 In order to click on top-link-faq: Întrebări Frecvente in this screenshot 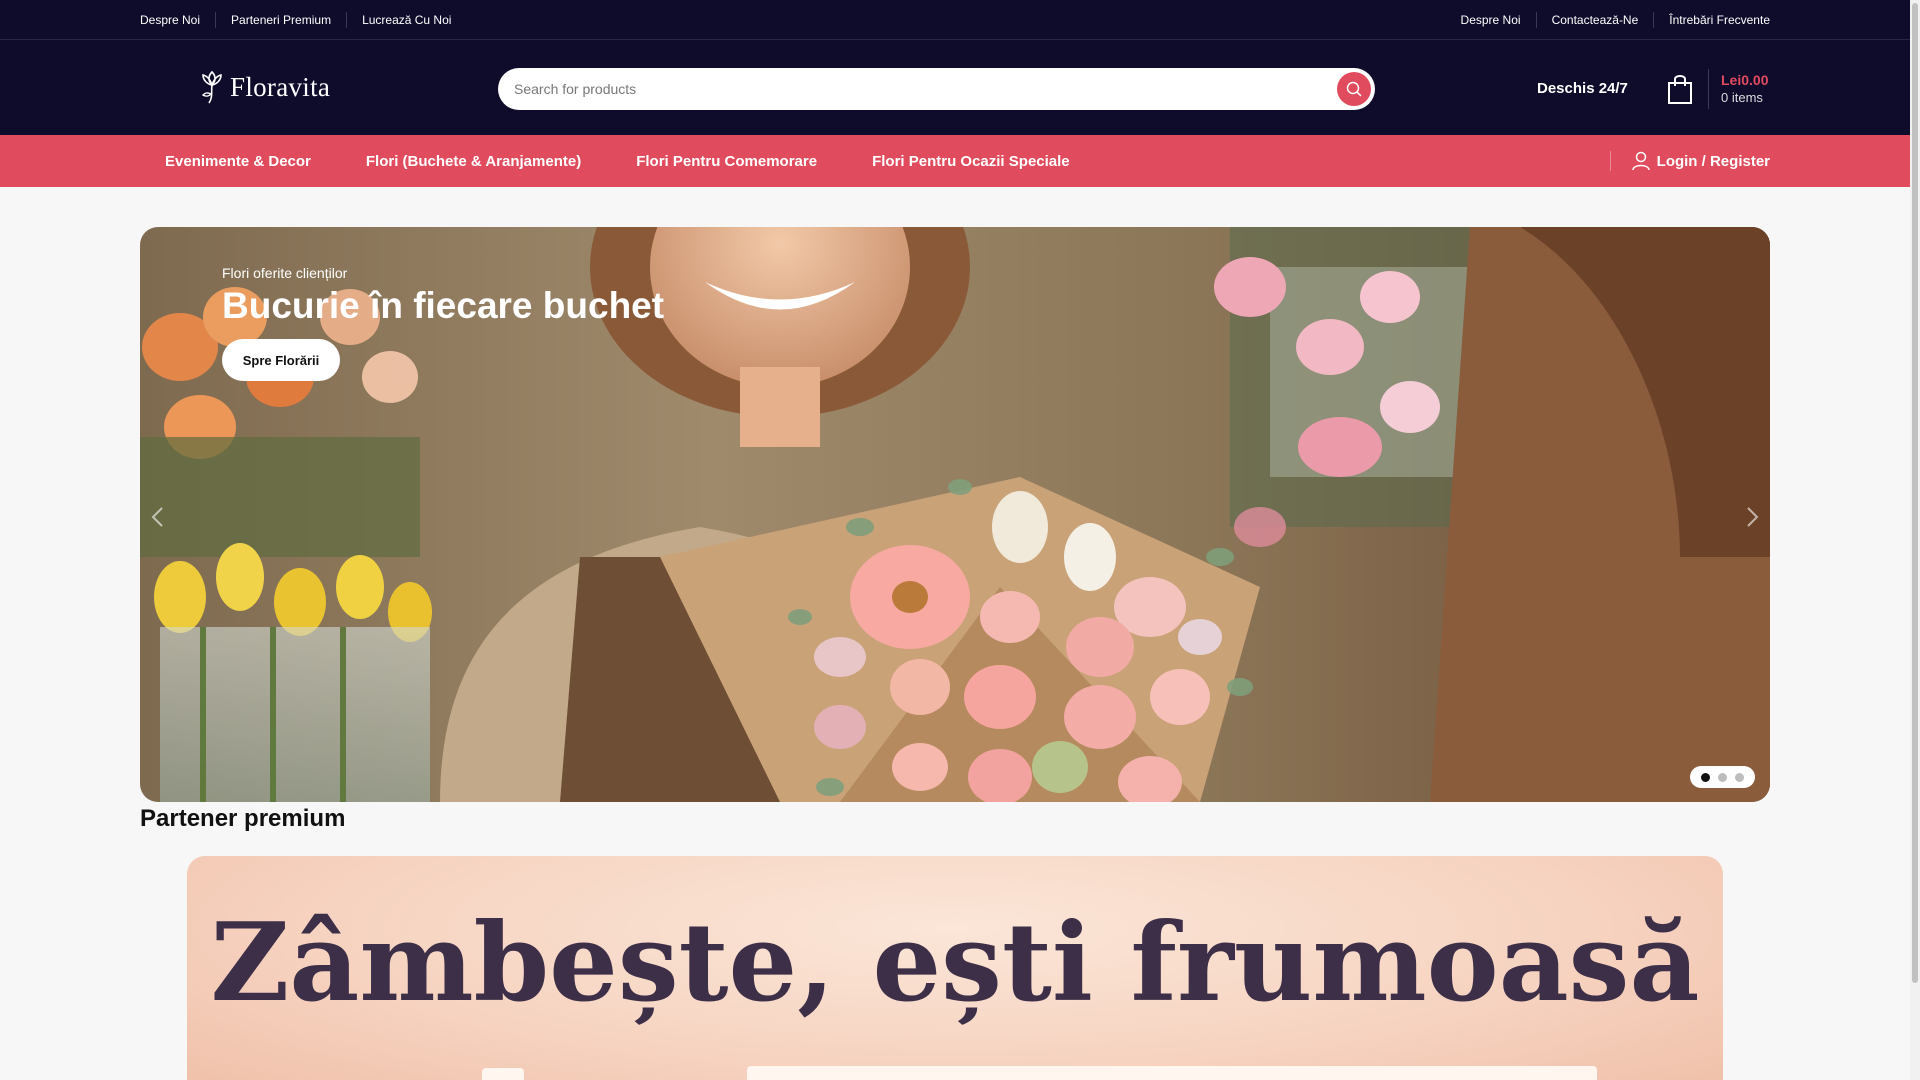, I will do `click(1711, 20)`.